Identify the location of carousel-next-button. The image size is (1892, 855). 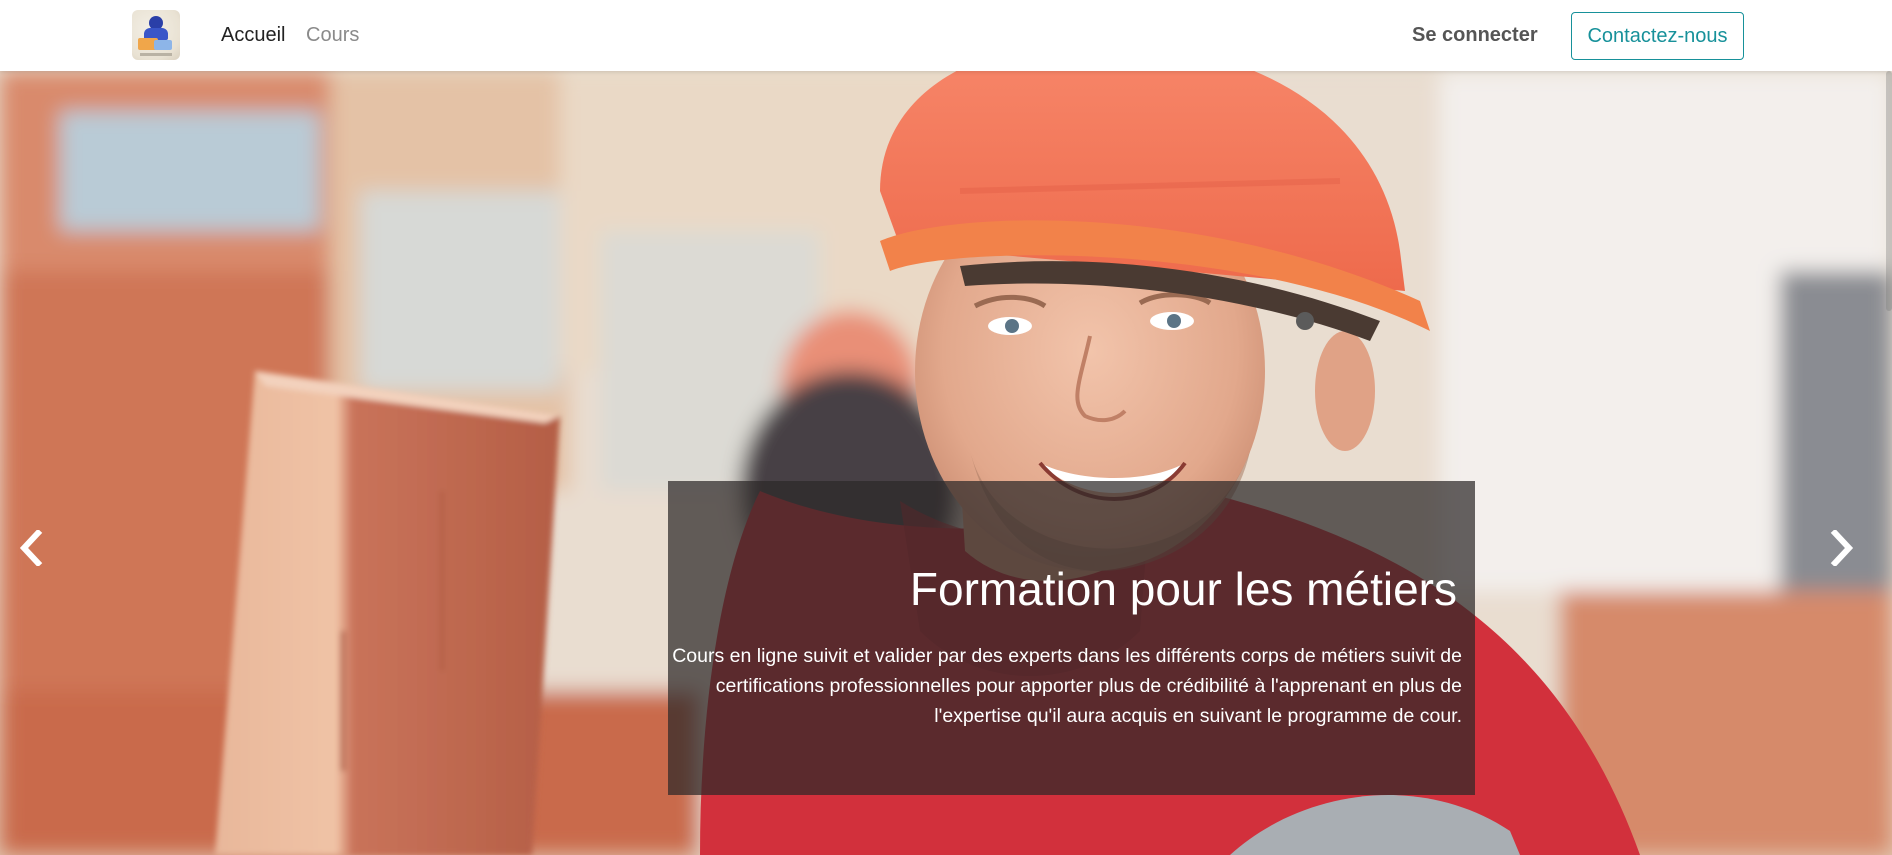
(1842, 548).